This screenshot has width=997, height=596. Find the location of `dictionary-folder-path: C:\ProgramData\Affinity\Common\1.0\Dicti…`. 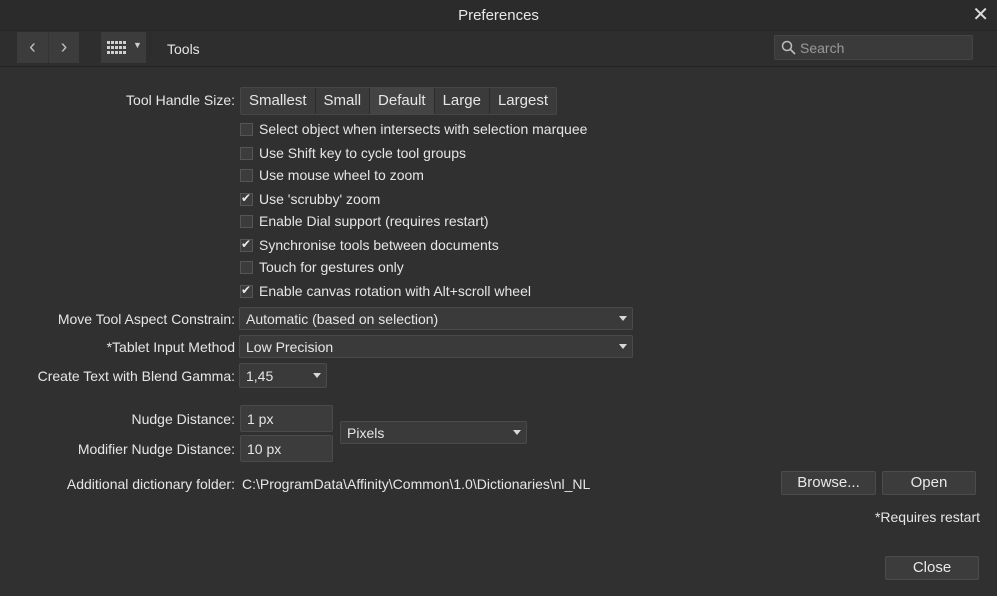

dictionary-folder-path: C:\ProgramData\Affinity\Common\1.0\Dicti… is located at coordinates (416, 484).